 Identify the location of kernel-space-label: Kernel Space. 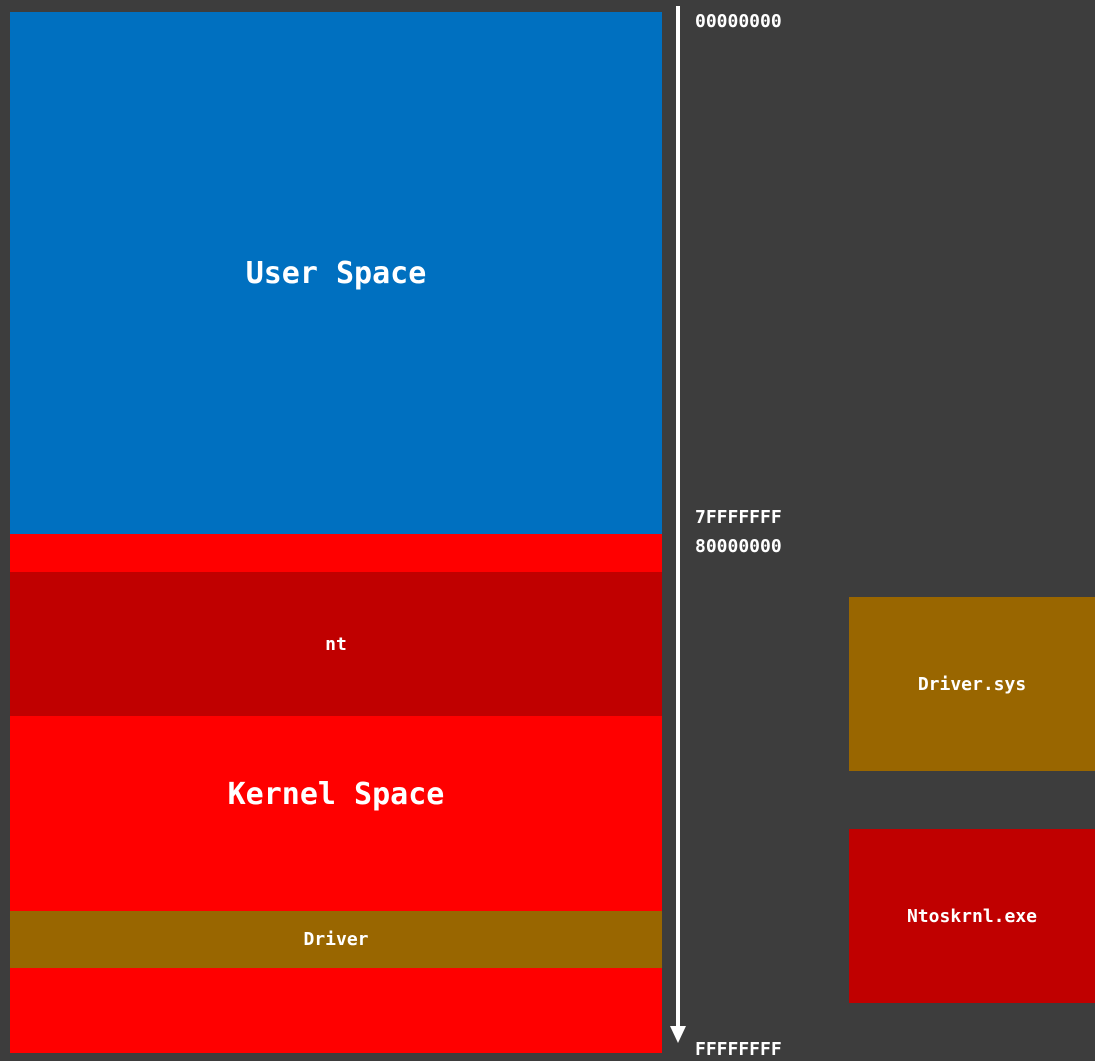
(336, 794).